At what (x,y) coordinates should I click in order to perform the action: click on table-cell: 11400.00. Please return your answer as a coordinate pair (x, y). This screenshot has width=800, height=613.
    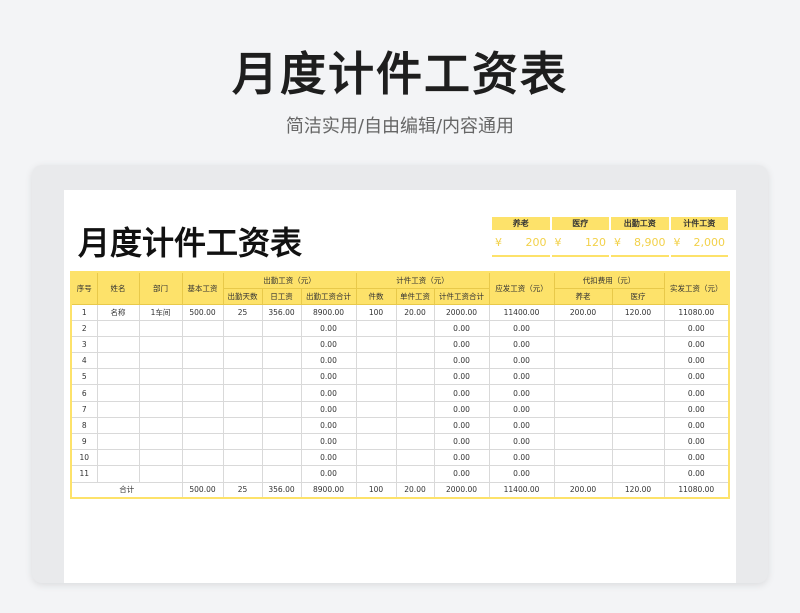
    Looking at the image, I should click on (521, 312).